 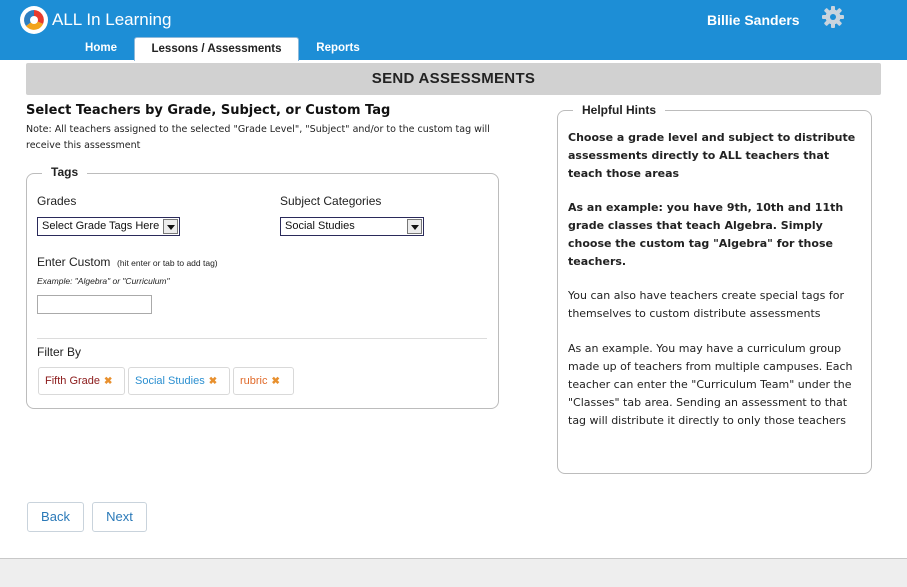 What do you see at coordinates (59, 352) in the screenshot?
I see `filter-by-label: Filter By` at bounding box center [59, 352].